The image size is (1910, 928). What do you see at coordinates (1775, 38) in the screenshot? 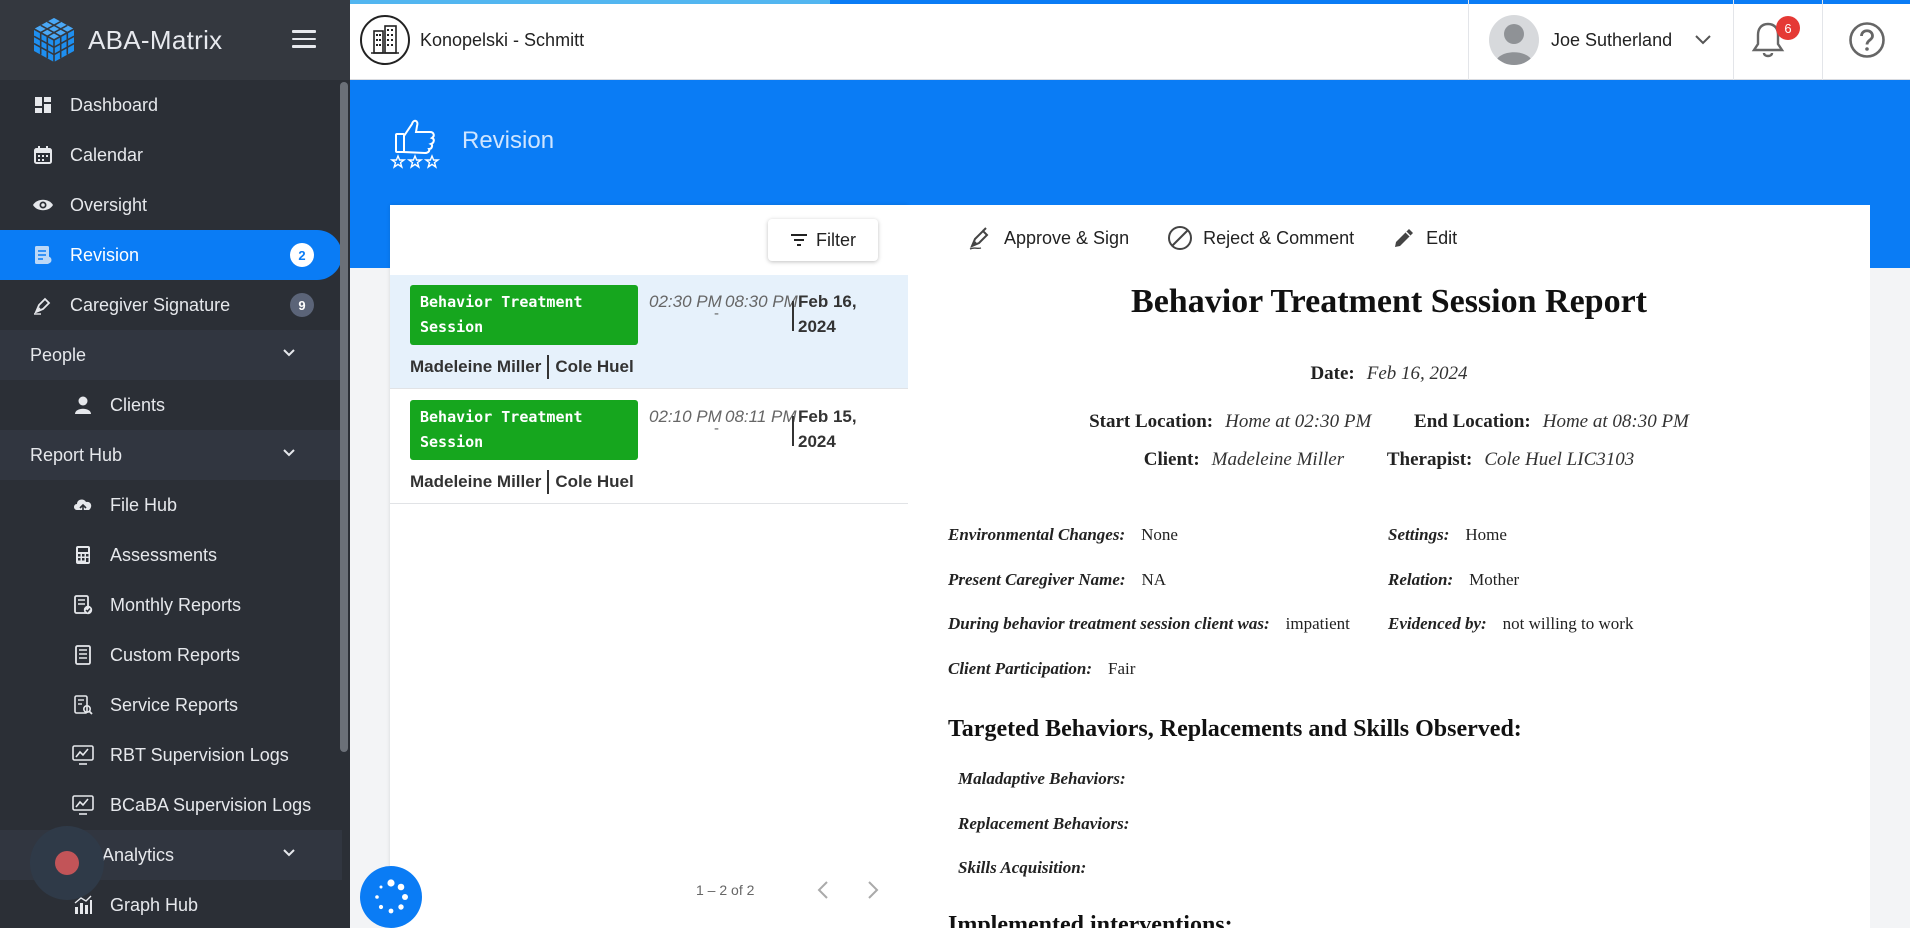
I see `notifications-button: 6` at bounding box center [1775, 38].